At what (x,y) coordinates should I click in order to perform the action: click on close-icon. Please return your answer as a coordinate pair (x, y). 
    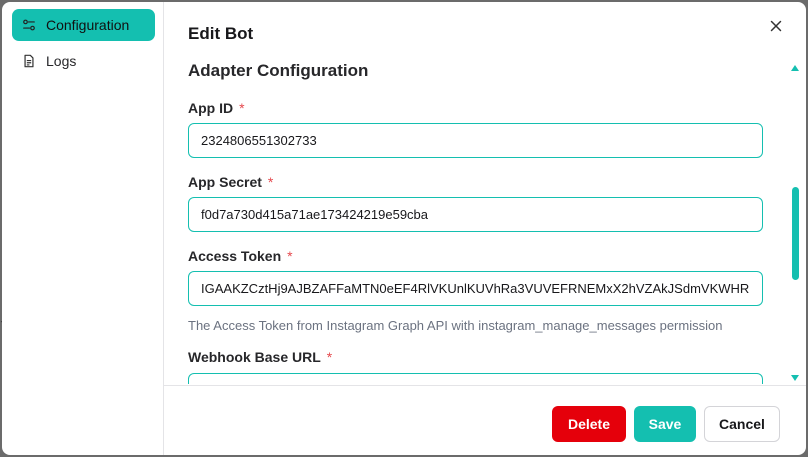
    Looking at the image, I should click on (776, 26).